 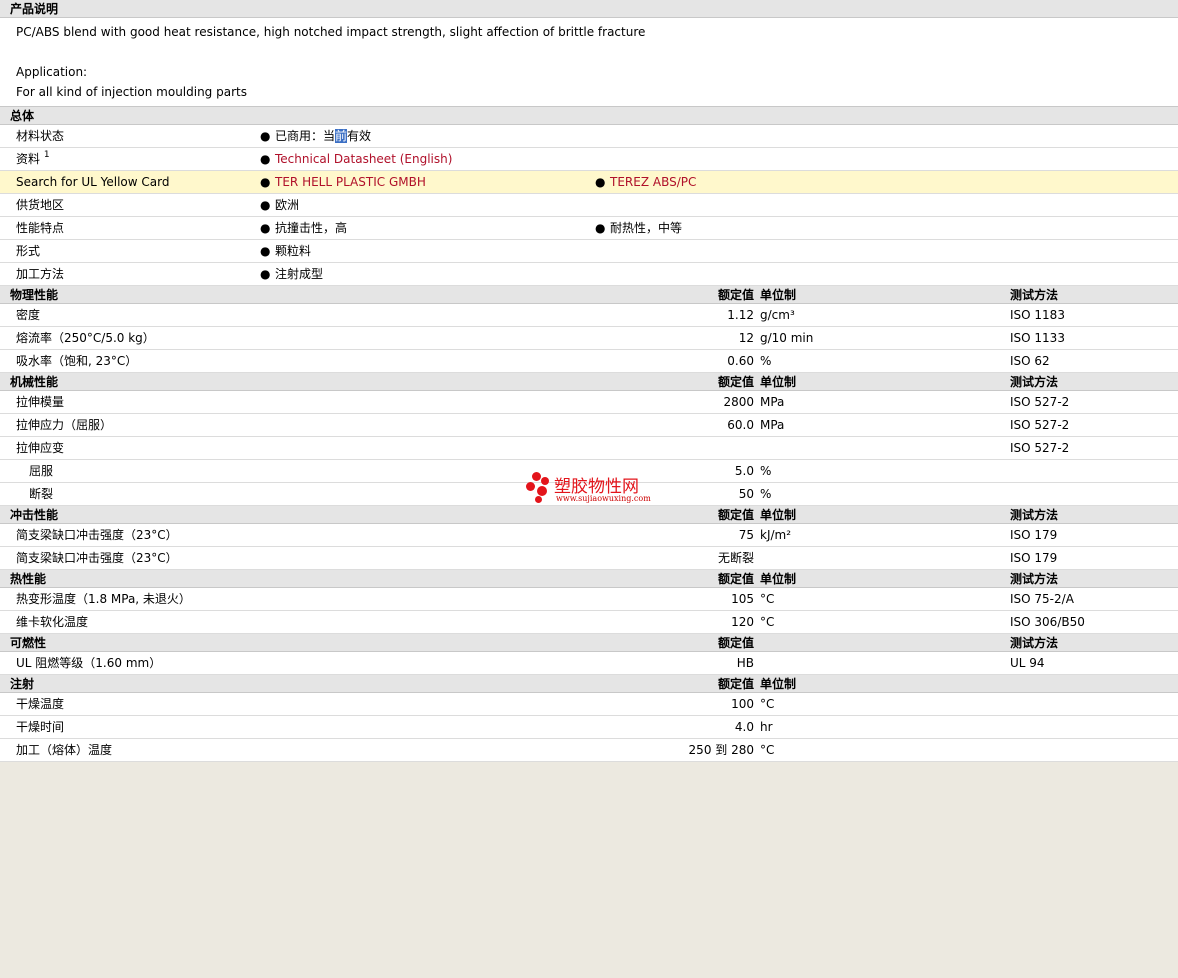 I want to click on row-unit: g/cm³, so click(x=777, y=315).